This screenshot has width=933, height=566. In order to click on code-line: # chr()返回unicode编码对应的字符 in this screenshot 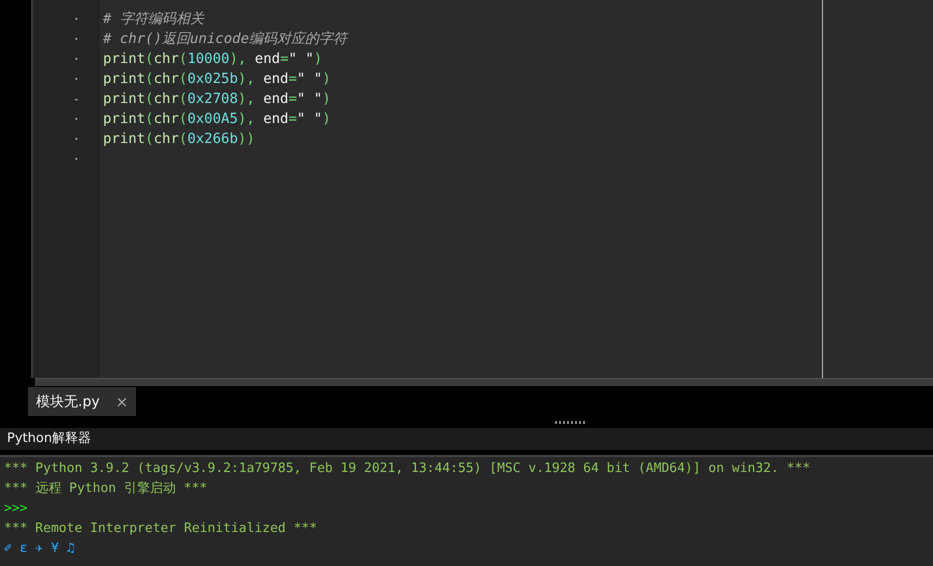, I will do `click(225, 39)`.